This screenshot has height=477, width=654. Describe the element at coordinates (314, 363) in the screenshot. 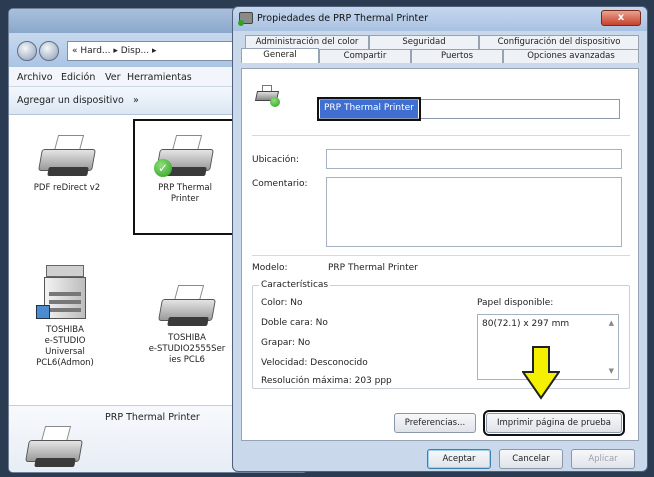

I see `feature-speed: Velocidad: Desconocido` at that location.